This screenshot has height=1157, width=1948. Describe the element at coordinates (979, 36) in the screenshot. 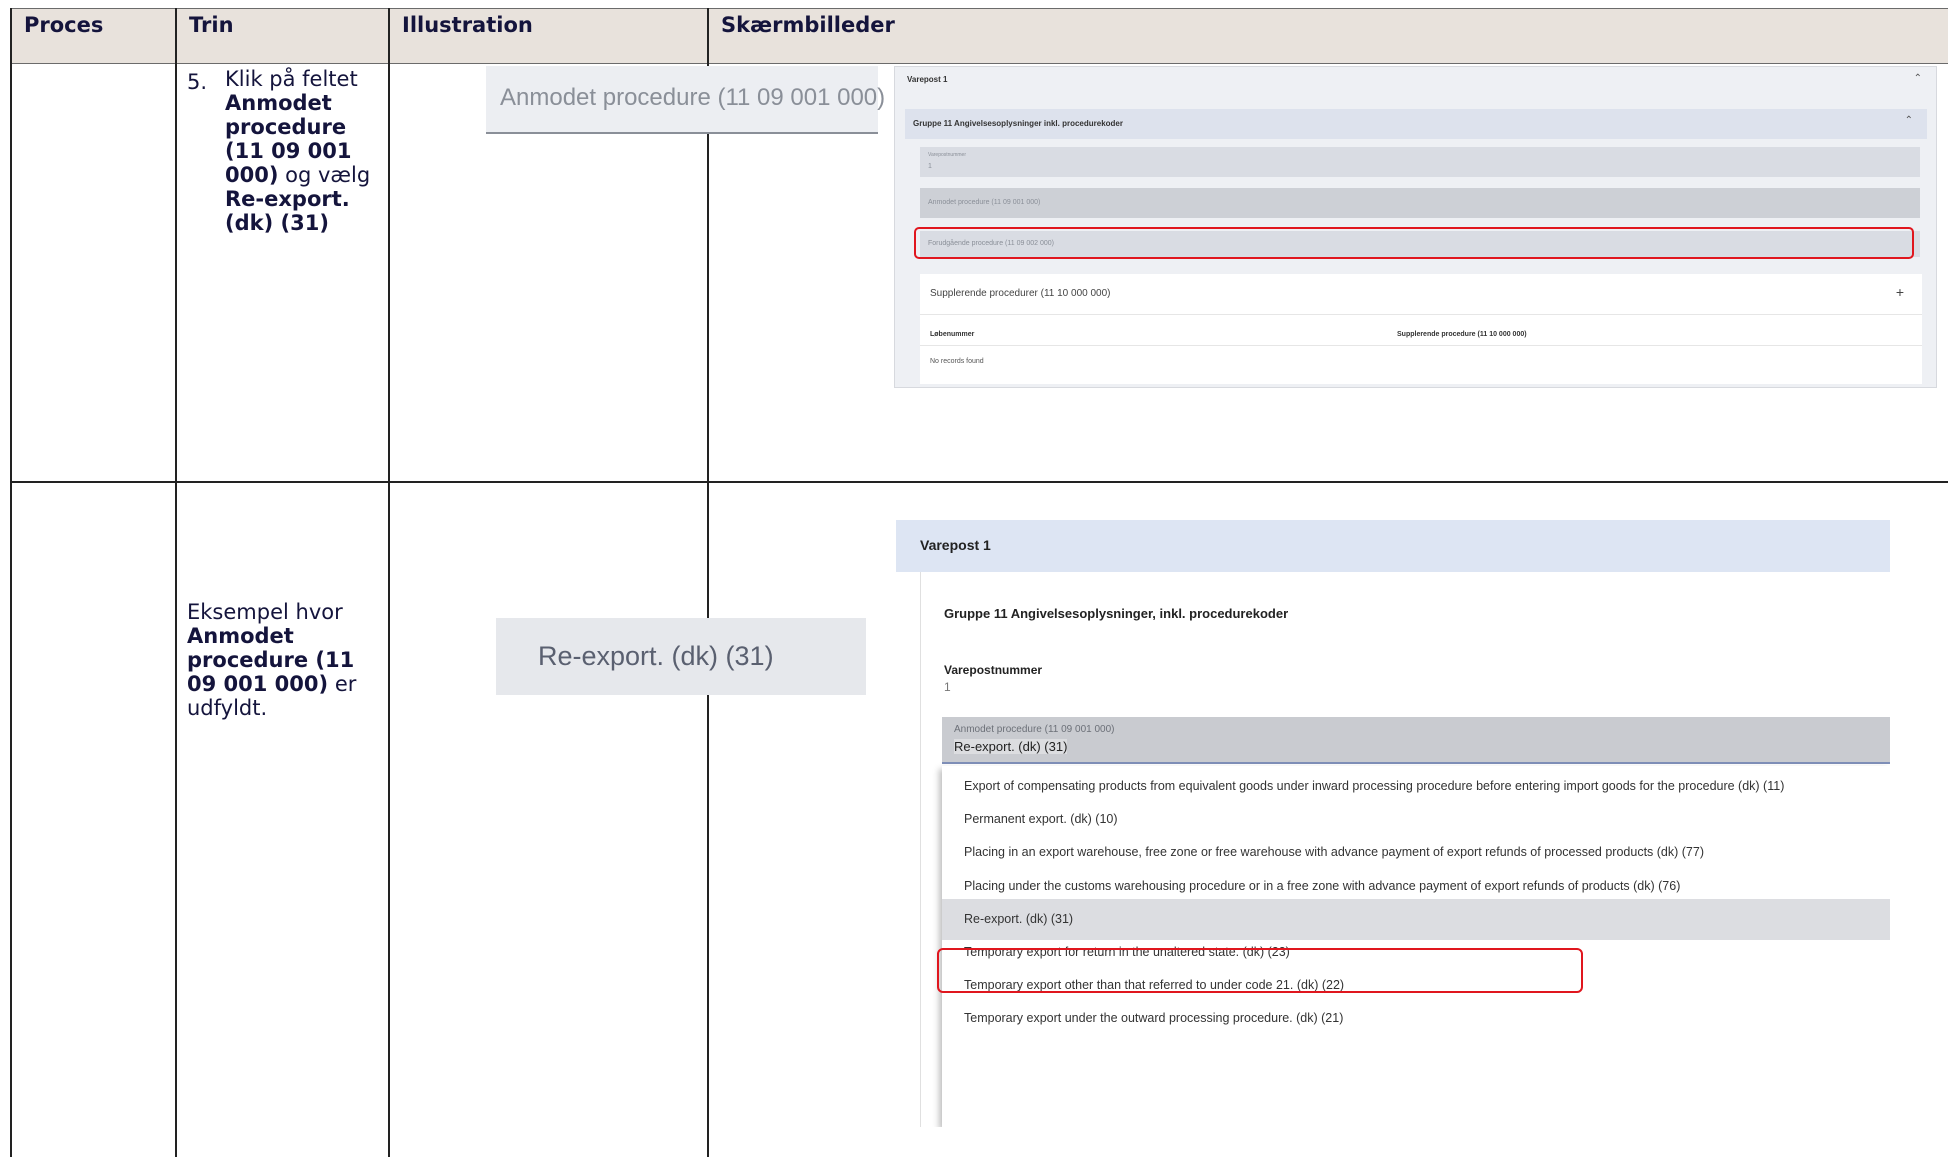

I see `table-header: Proces Trin Illustration Skærmbilleder` at that location.